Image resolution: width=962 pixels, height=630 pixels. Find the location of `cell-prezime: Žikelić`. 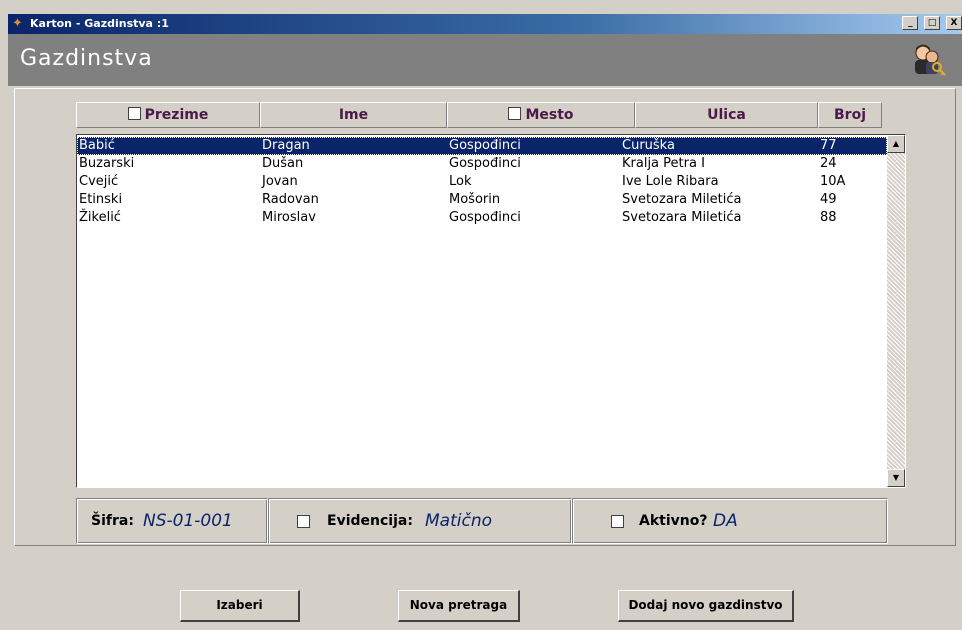

cell-prezime: Žikelić is located at coordinates (100, 217).